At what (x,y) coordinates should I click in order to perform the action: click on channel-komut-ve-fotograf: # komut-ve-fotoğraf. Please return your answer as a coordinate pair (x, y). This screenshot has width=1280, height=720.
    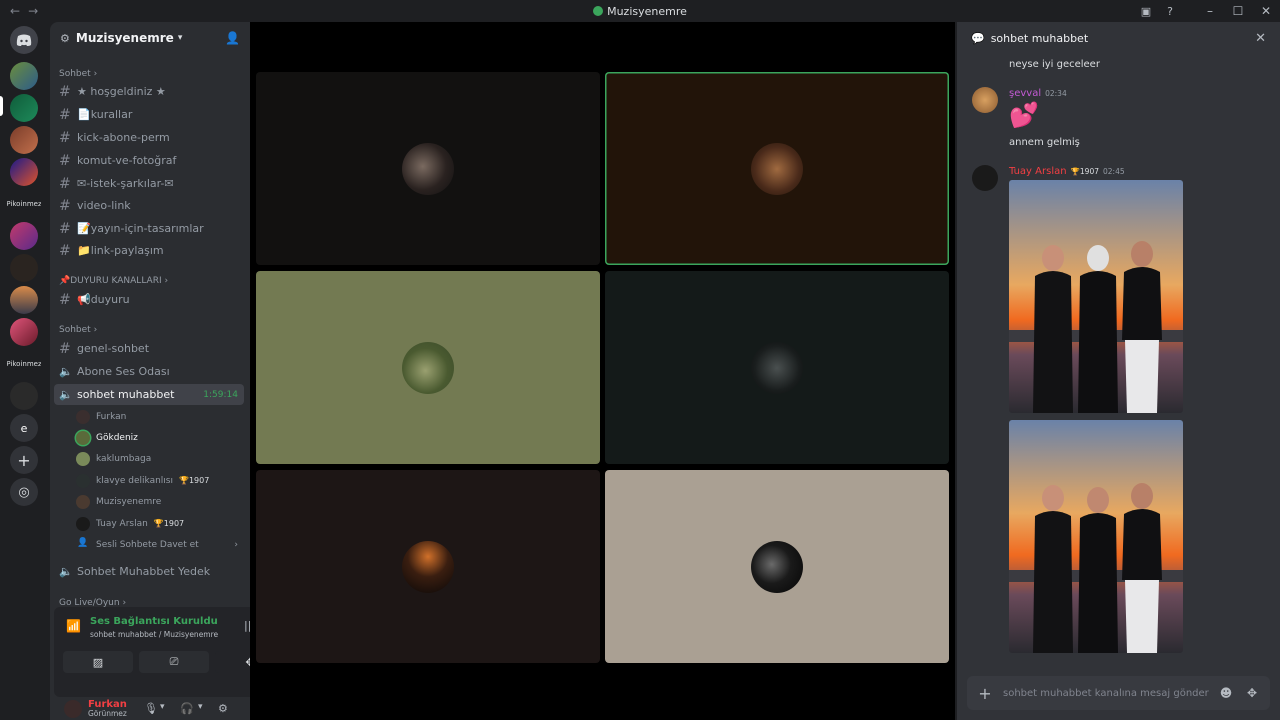
    Looking at the image, I should click on (149, 160).